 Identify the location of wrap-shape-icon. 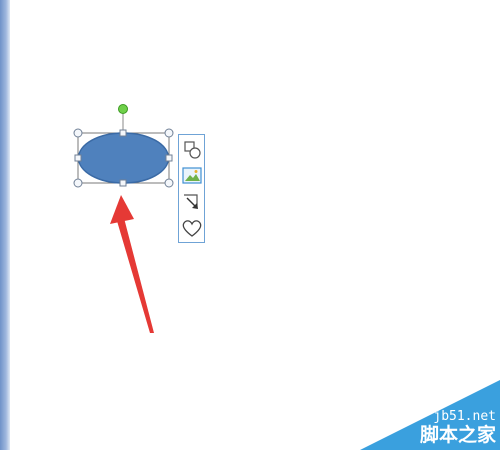
(192, 150).